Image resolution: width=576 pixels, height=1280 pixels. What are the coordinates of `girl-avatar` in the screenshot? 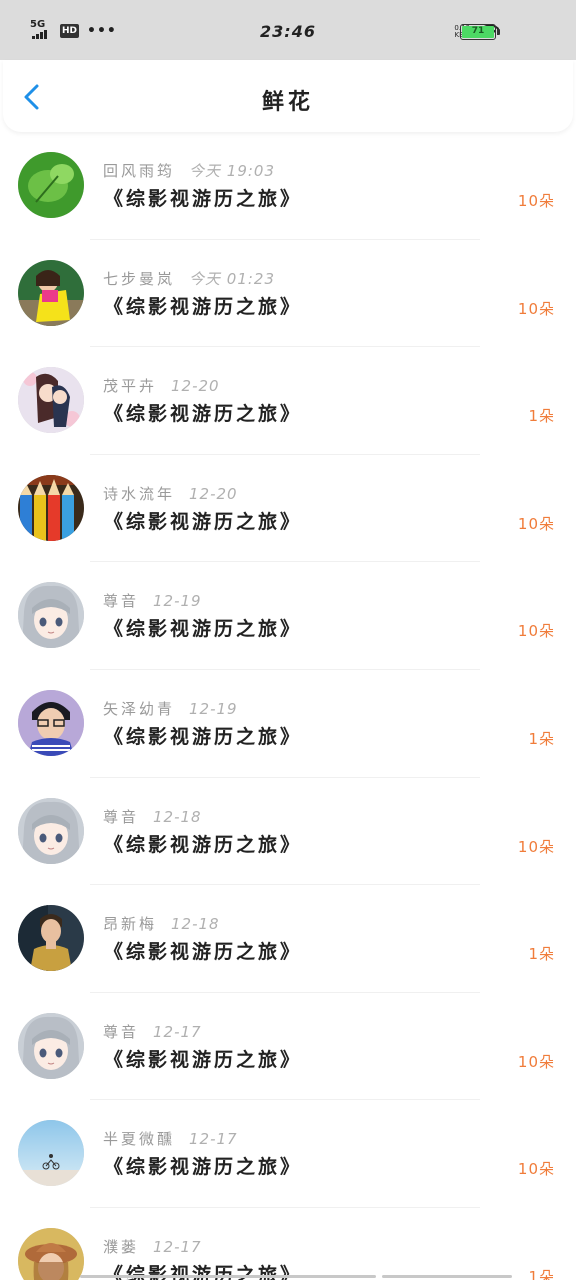 It's located at (51, 292).